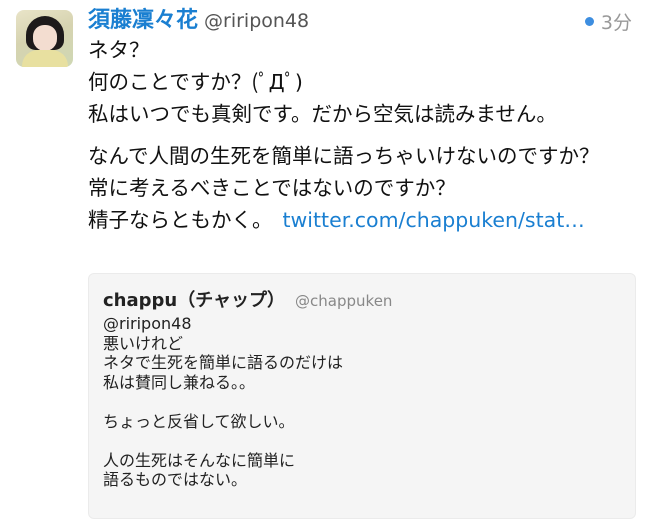 Image resolution: width=650 pixels, height=522 pixels. What do you see at coordinates (272, 188) in the screenshot?
I see `tweet-line: 常に考えるべきことではないのですか？` at bounding box center [272, 188].